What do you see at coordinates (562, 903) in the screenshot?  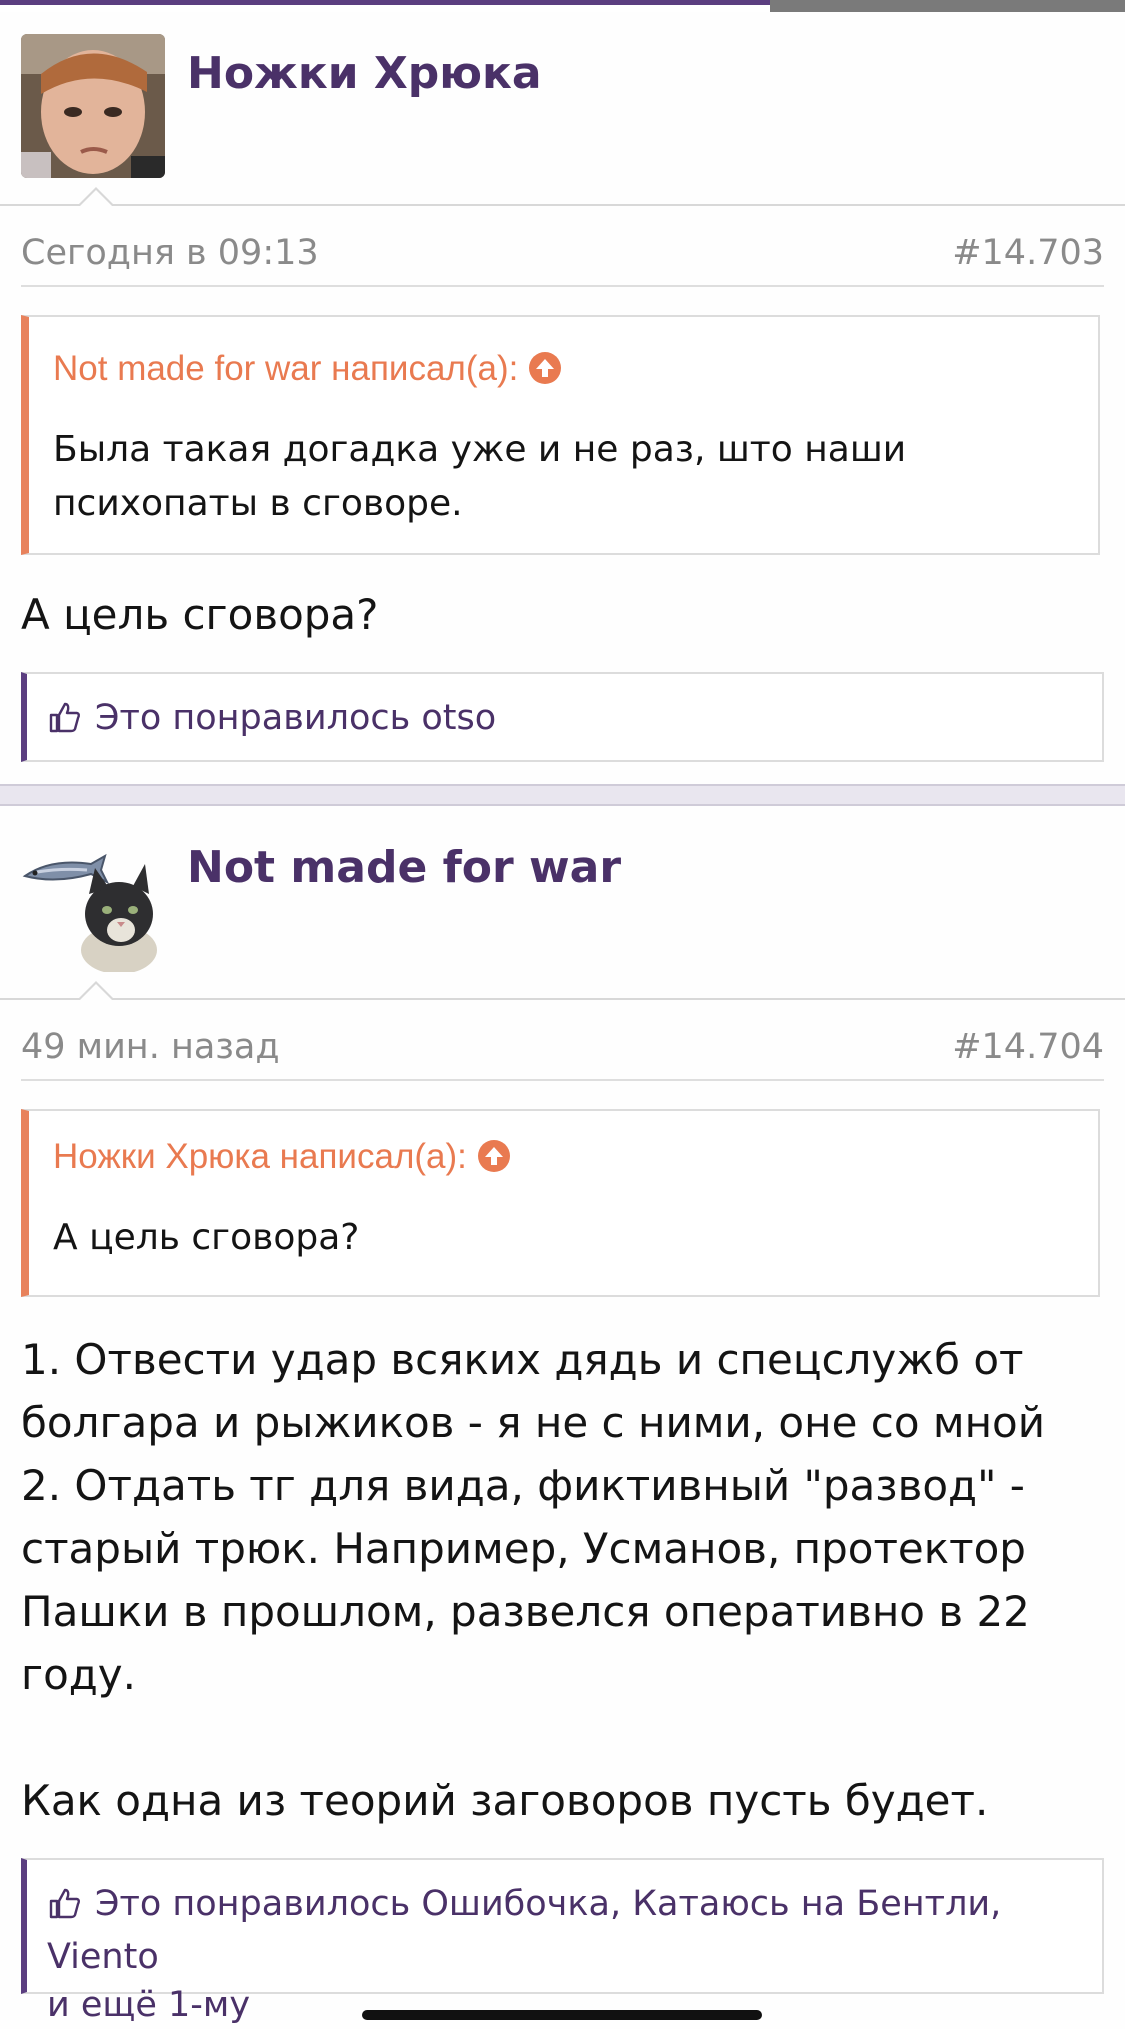 I see `post-header: Not made for war` at bounding box center [562, 903].